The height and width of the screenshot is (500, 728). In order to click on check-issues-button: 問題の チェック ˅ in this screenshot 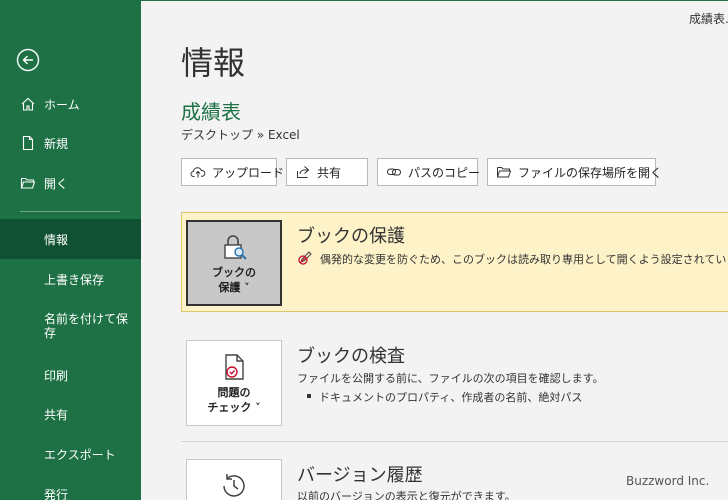, I will do `click(234, 383)`.